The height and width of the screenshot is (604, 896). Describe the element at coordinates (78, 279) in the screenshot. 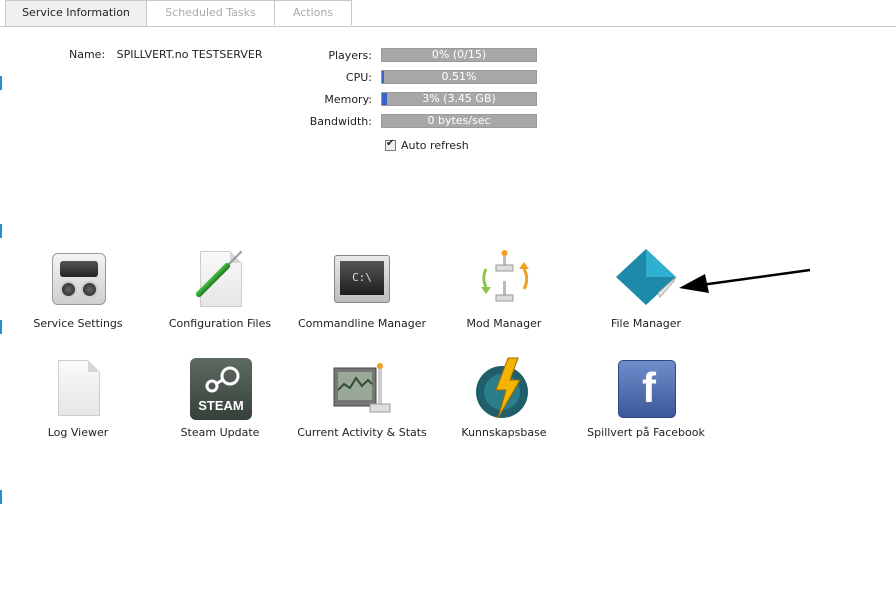

I see `service-settings-icon` at that location.